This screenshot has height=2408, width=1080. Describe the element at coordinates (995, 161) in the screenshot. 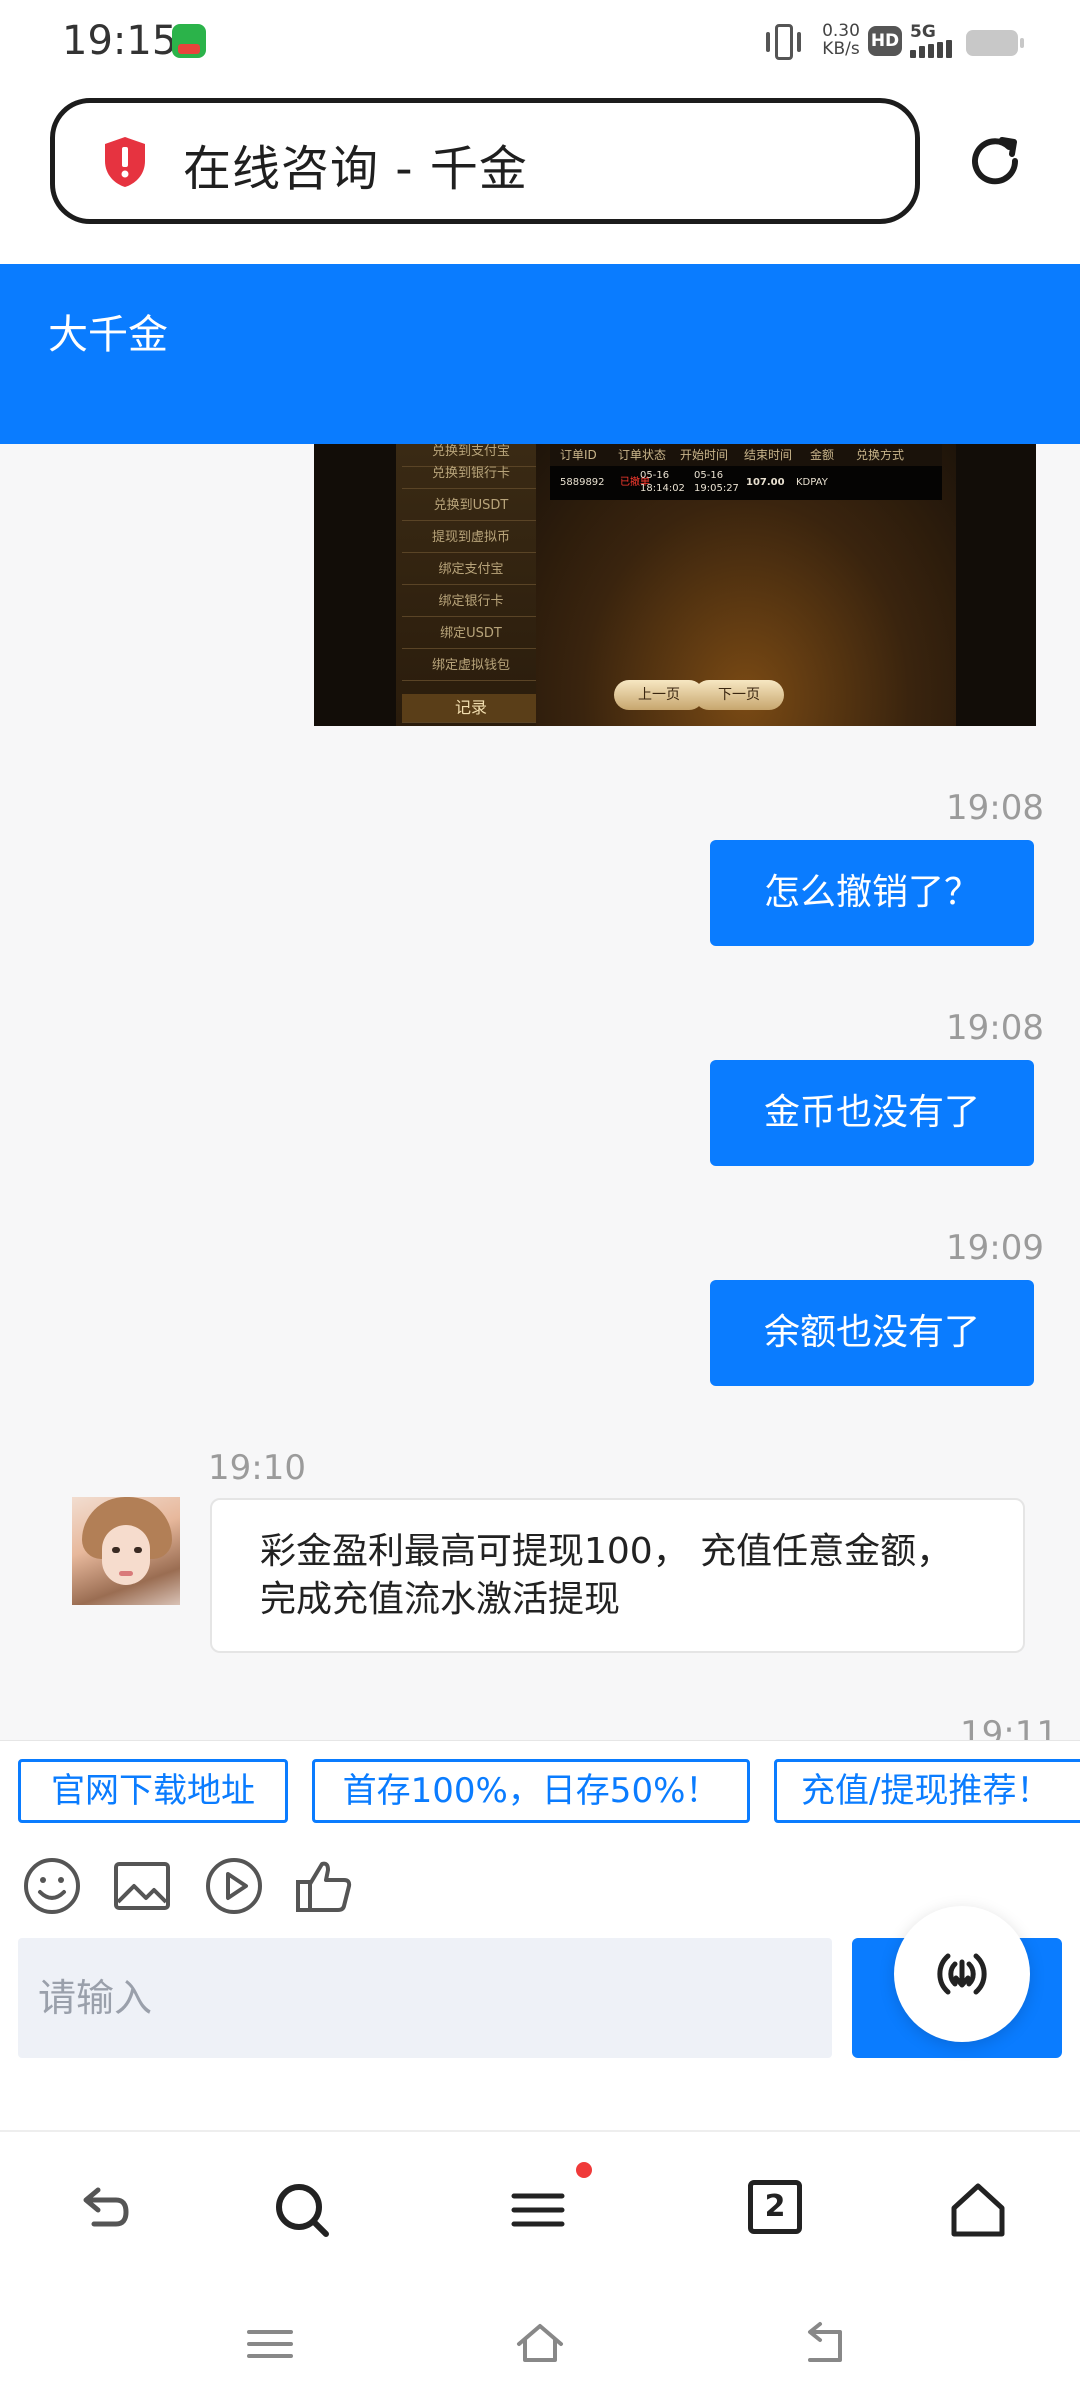

I see `reload-icon` at that location.